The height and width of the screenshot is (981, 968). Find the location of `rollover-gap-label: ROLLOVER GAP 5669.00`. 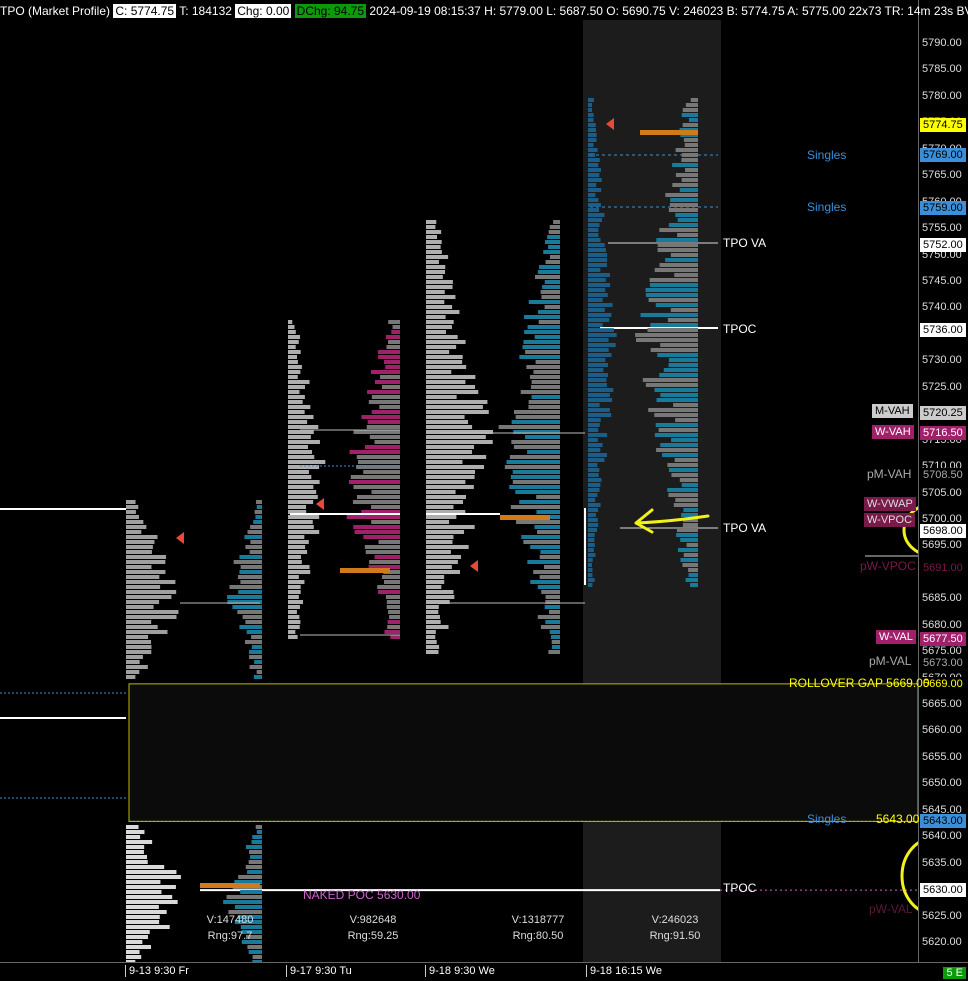

rollover-gap-label: ROLLOVER GAP 5669.00 is located at coordinates (859, 683).